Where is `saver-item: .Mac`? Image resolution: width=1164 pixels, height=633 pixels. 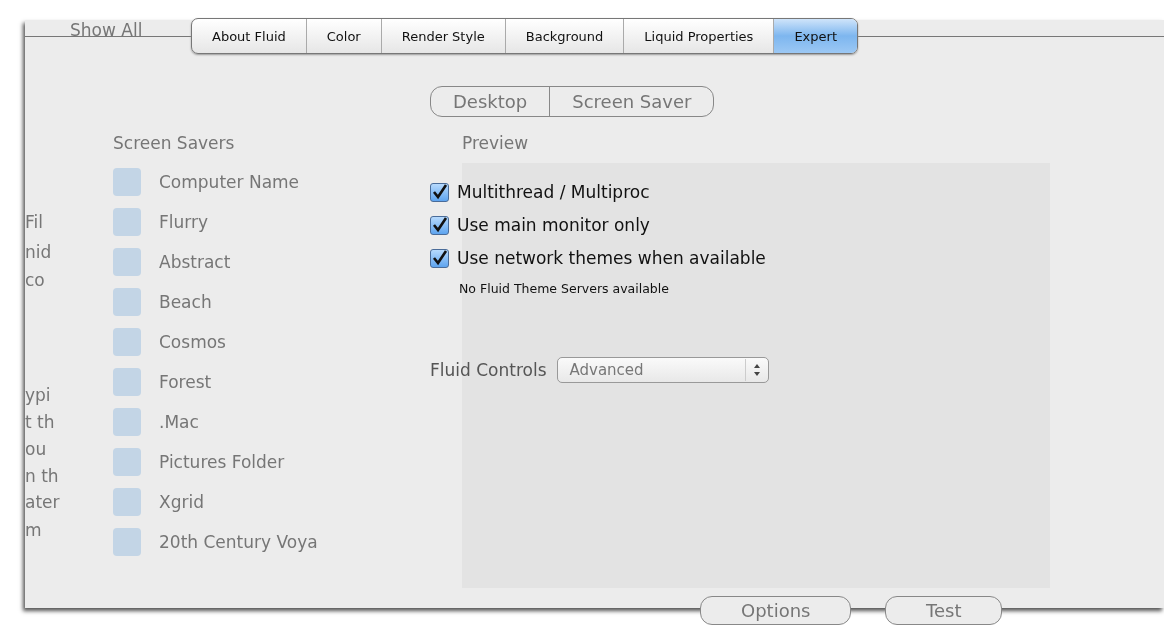
saver-item: .Mac is located at coordinates (179, 422).